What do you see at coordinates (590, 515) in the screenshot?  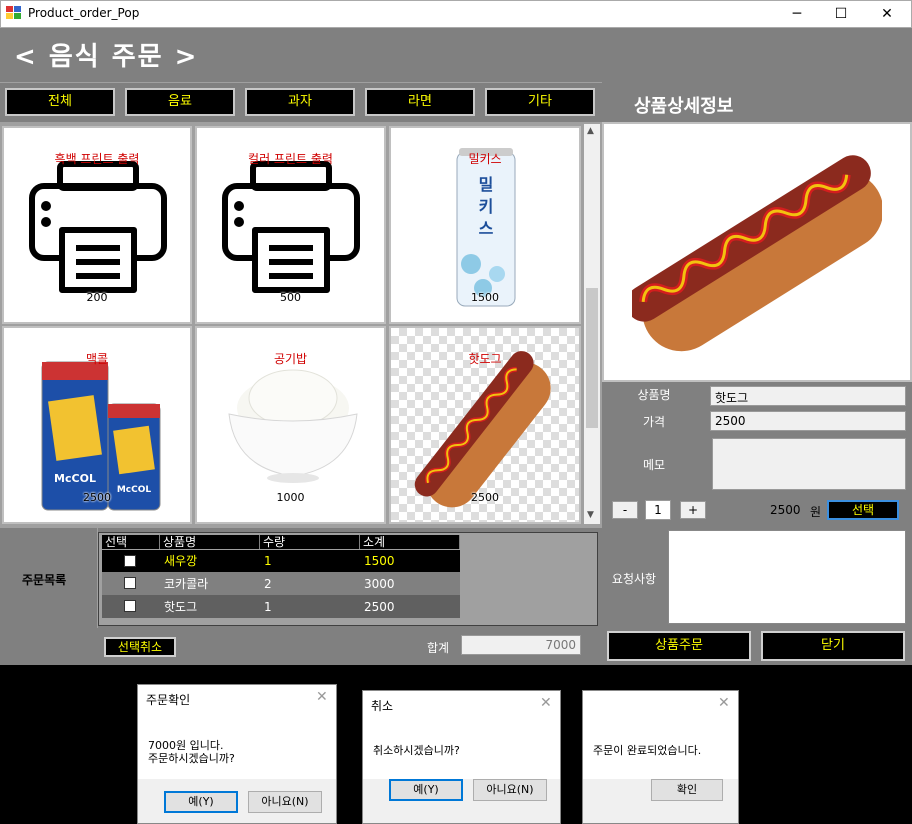 I see `scroll-down-icon: ▼` at bounding box center [590, 515].